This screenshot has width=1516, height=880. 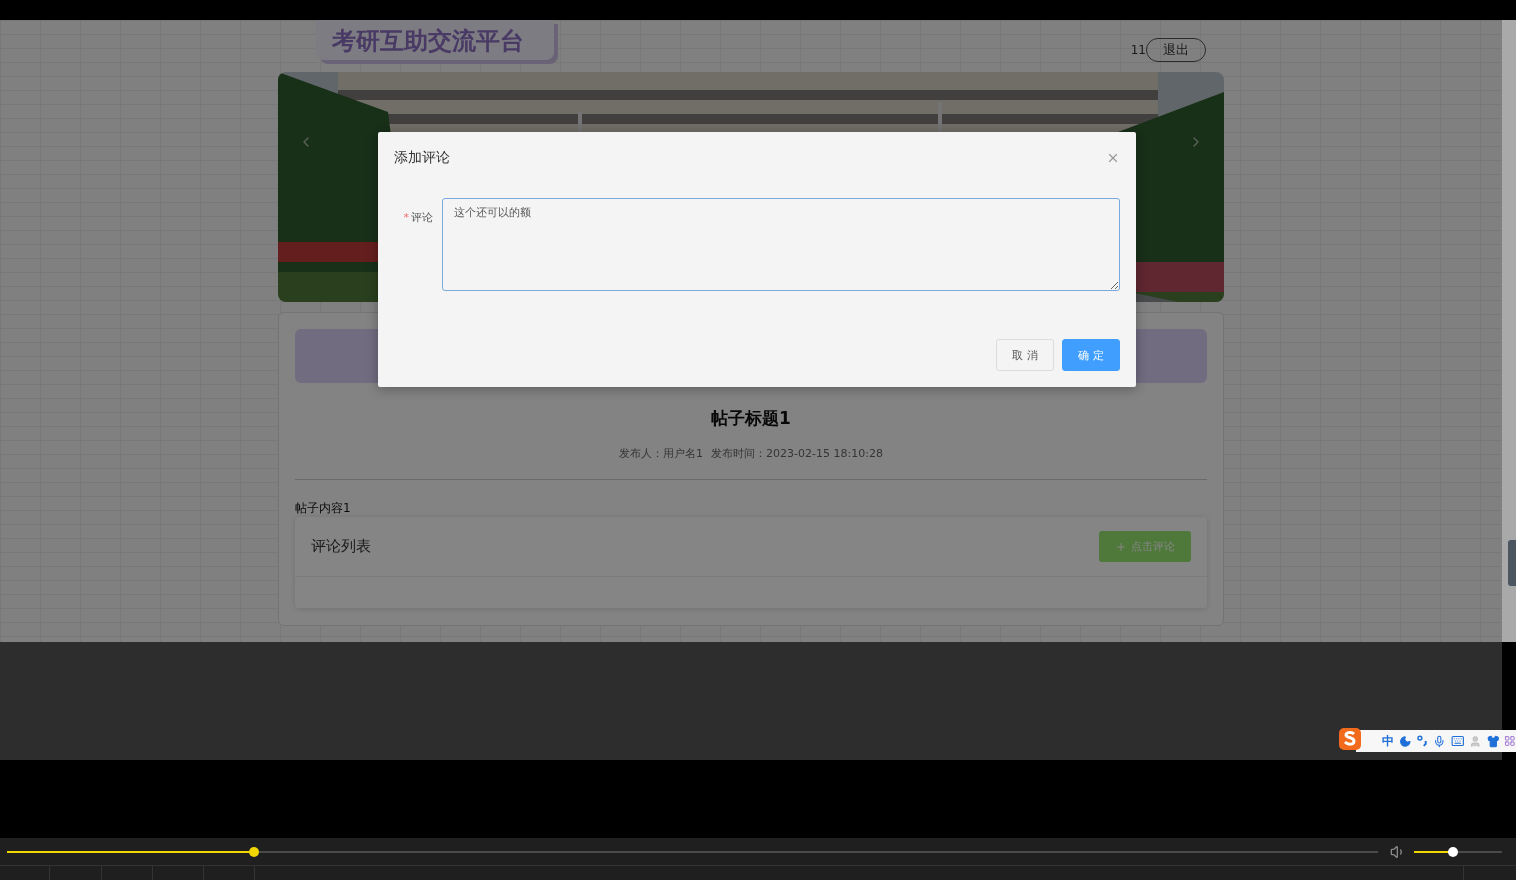 I want to click on logo-icon, so click(x=1350, y=739).